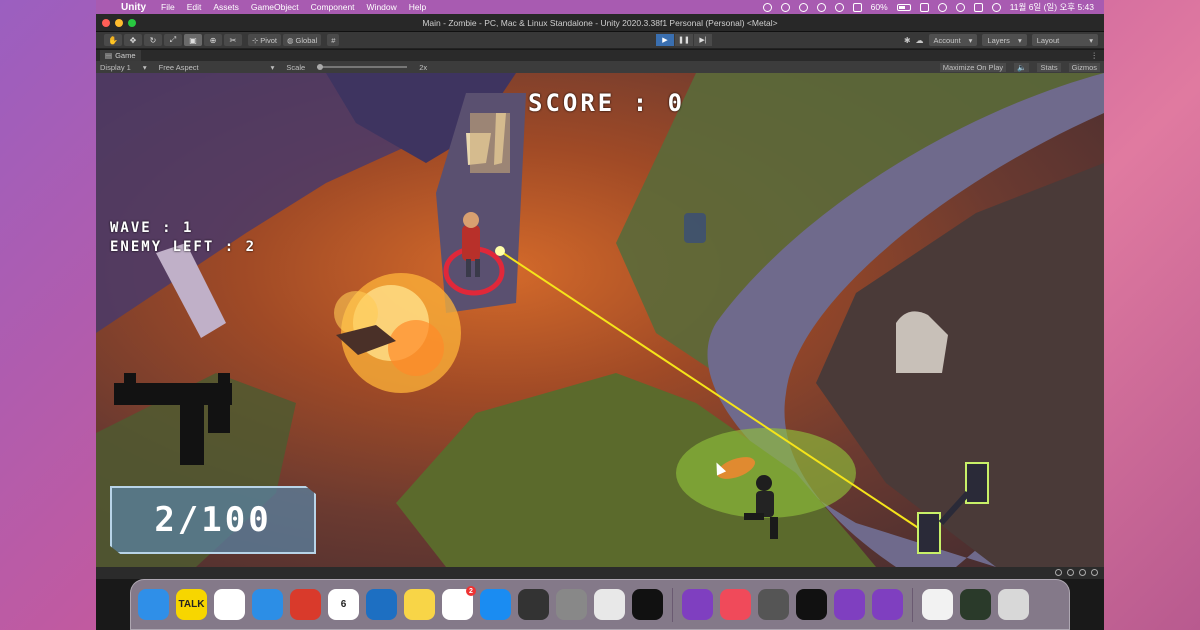 The height and width of the screenshot is (630, 1200). I want to click on display-dropdown: Display 1, so click(115, 67).